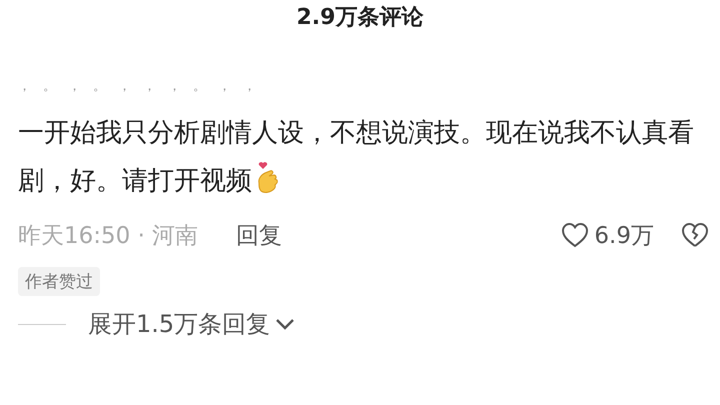 Image resolution: width=720 pixels, height=405 pixels. What do you see at coordinates (259, 235) in the screenshot?
I see `reply-button: 回复` at bounding box center [259, 235].